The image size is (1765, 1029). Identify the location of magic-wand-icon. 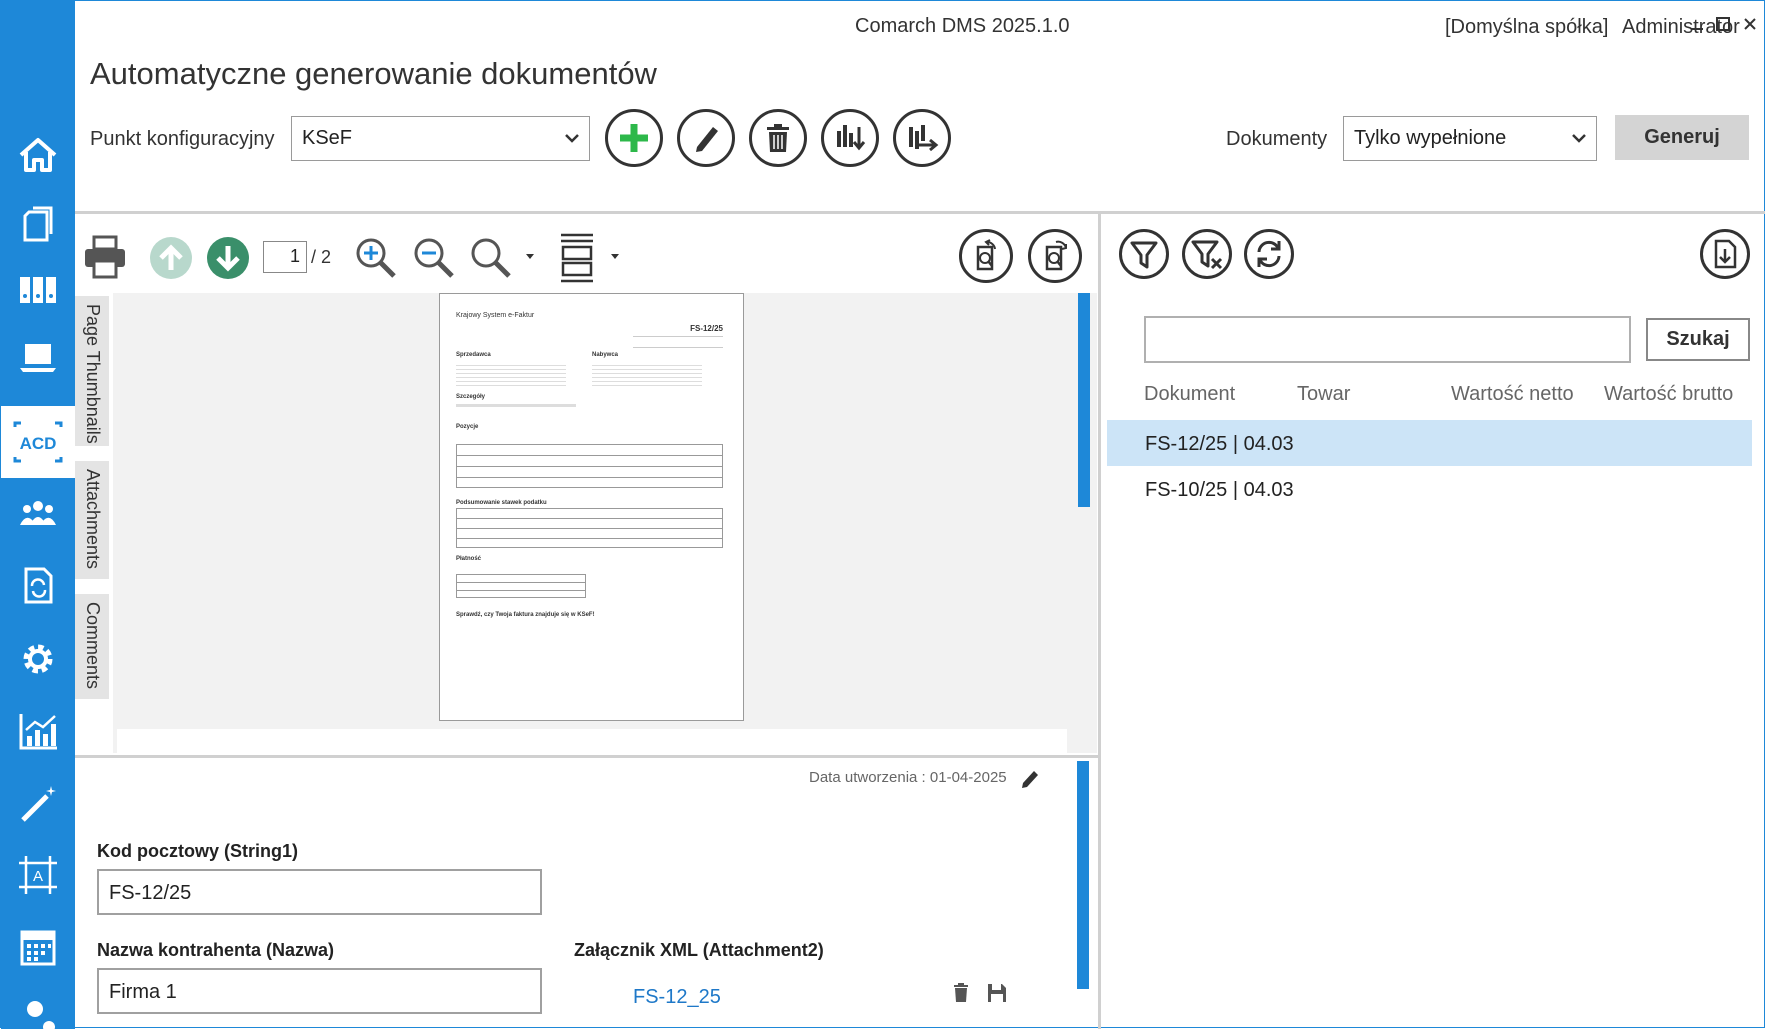
(38, 804).